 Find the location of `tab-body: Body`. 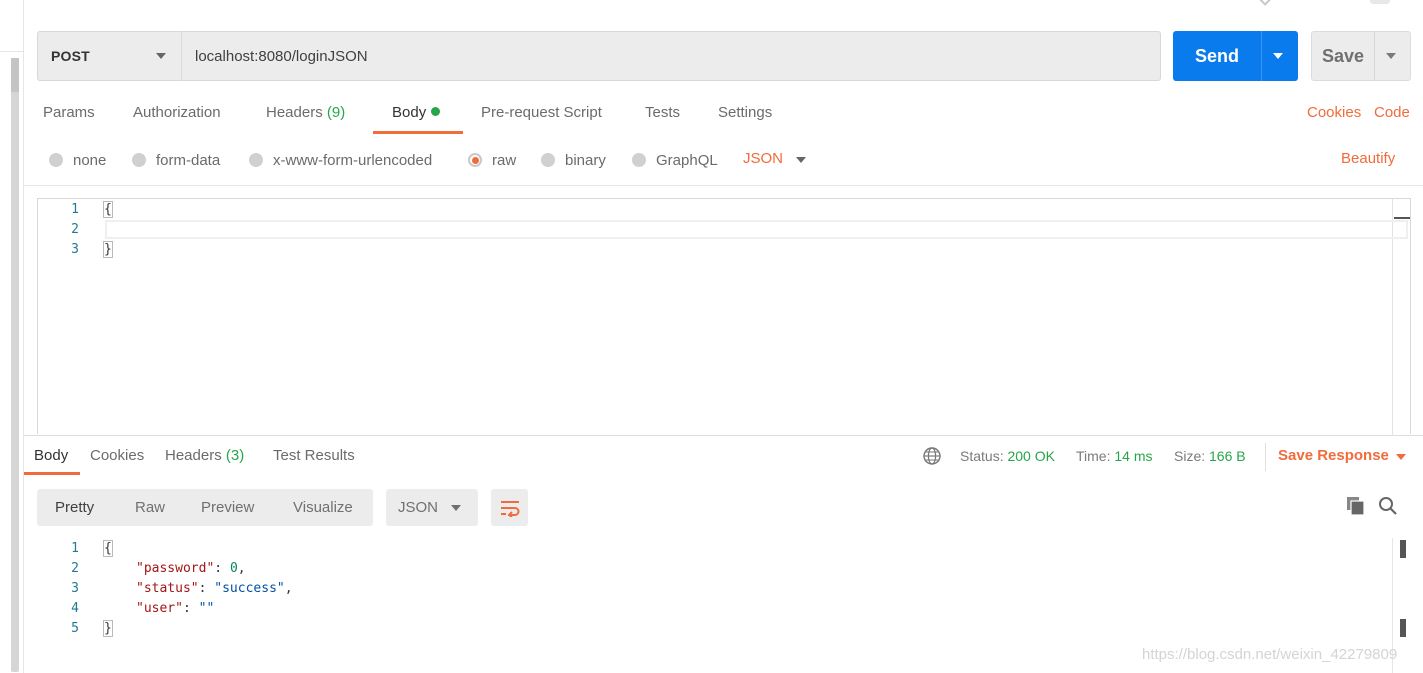

tab-body: Body is located at coordinates (416, 115).